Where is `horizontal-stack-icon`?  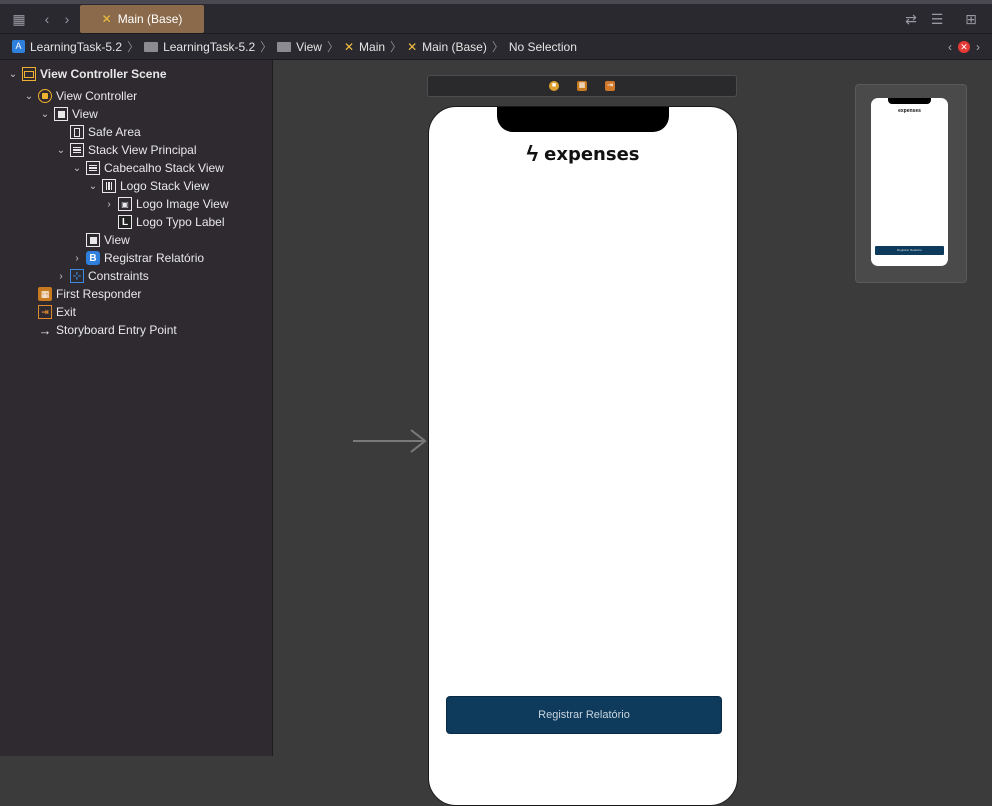 horizontal-stack-icon is located at coordinates (109, 186).